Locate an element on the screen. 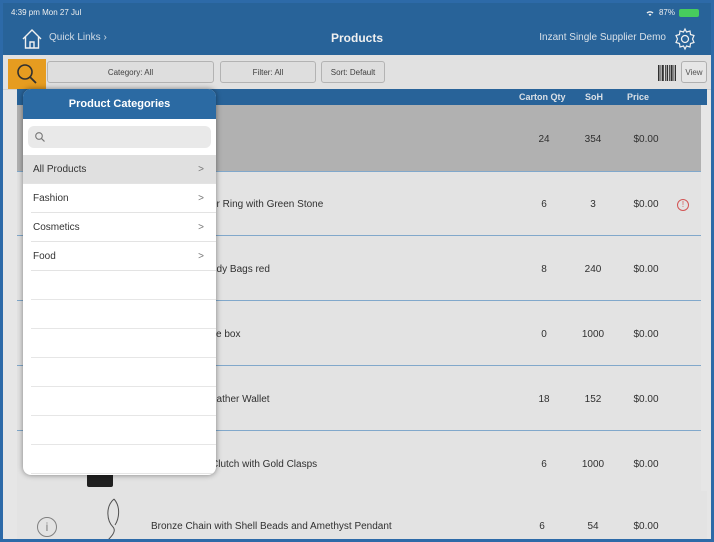 This screenshot has height=542, width=714. search-icon is located at coordinates (40, 137).